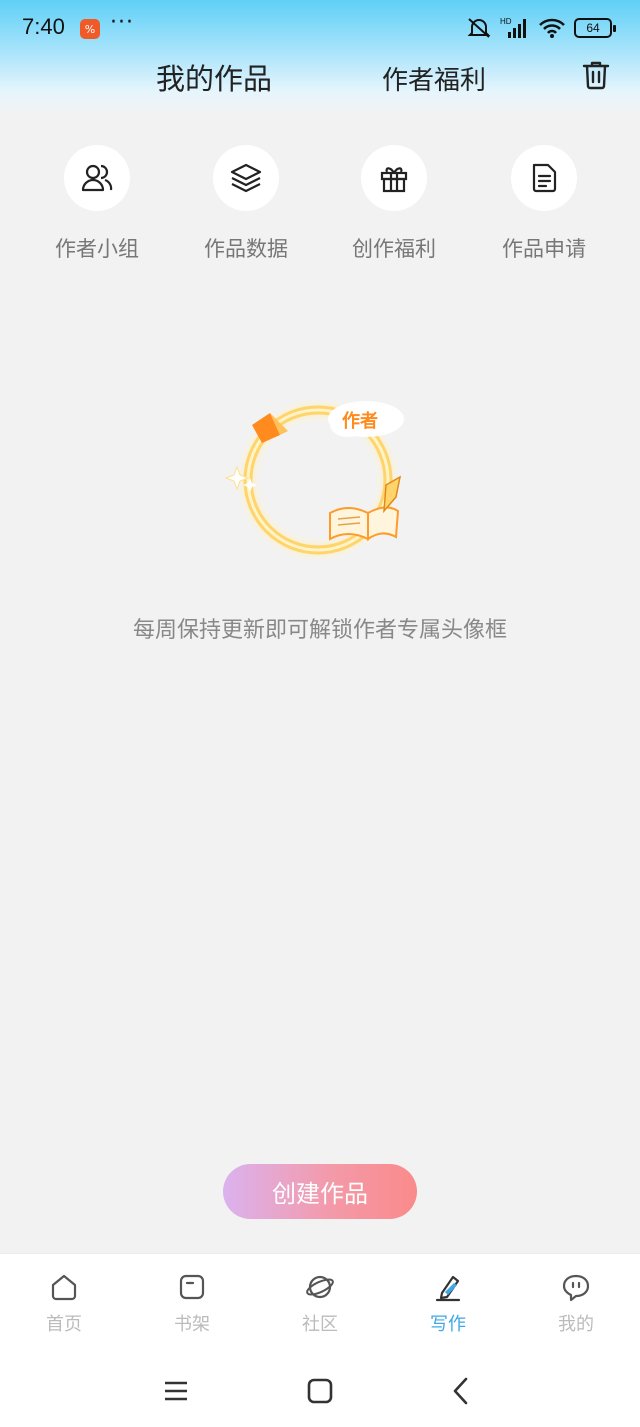 This screenshot has width=640, height=1427. Describe the element at coordinates (513, 27) in the screenshot. I see `signal-icon: HD` at that location.